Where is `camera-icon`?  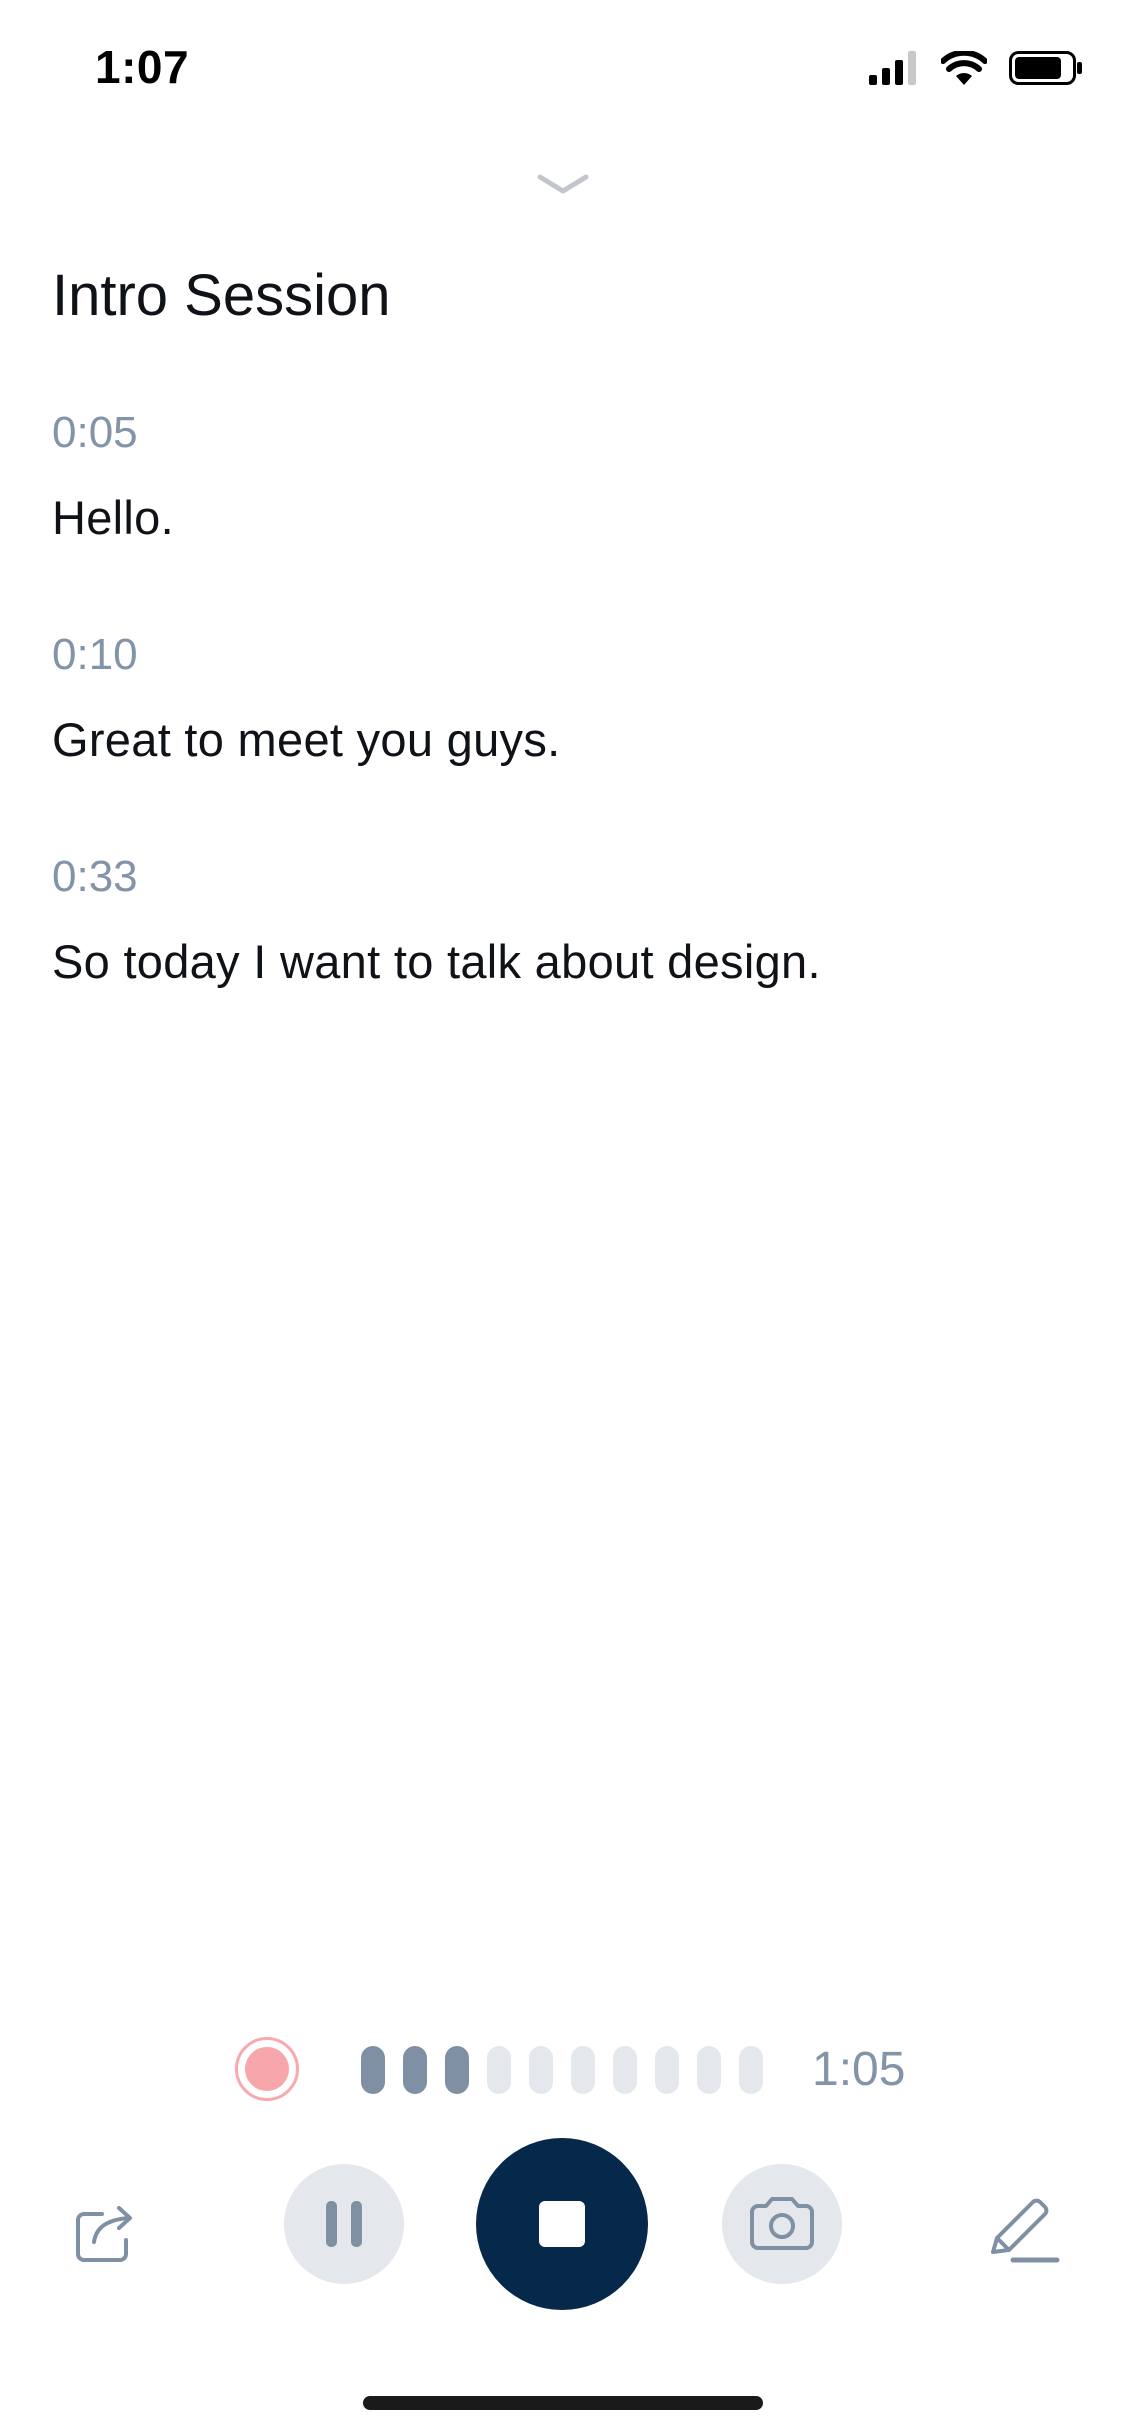 camera-icon is located at coordinates (782, 2223).